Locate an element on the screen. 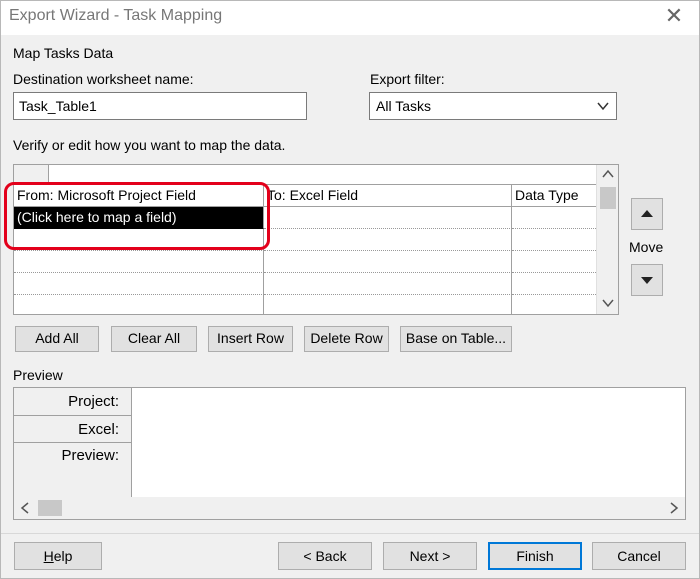  delete-row-button: Delete Row is located at coordinates (346, 339).